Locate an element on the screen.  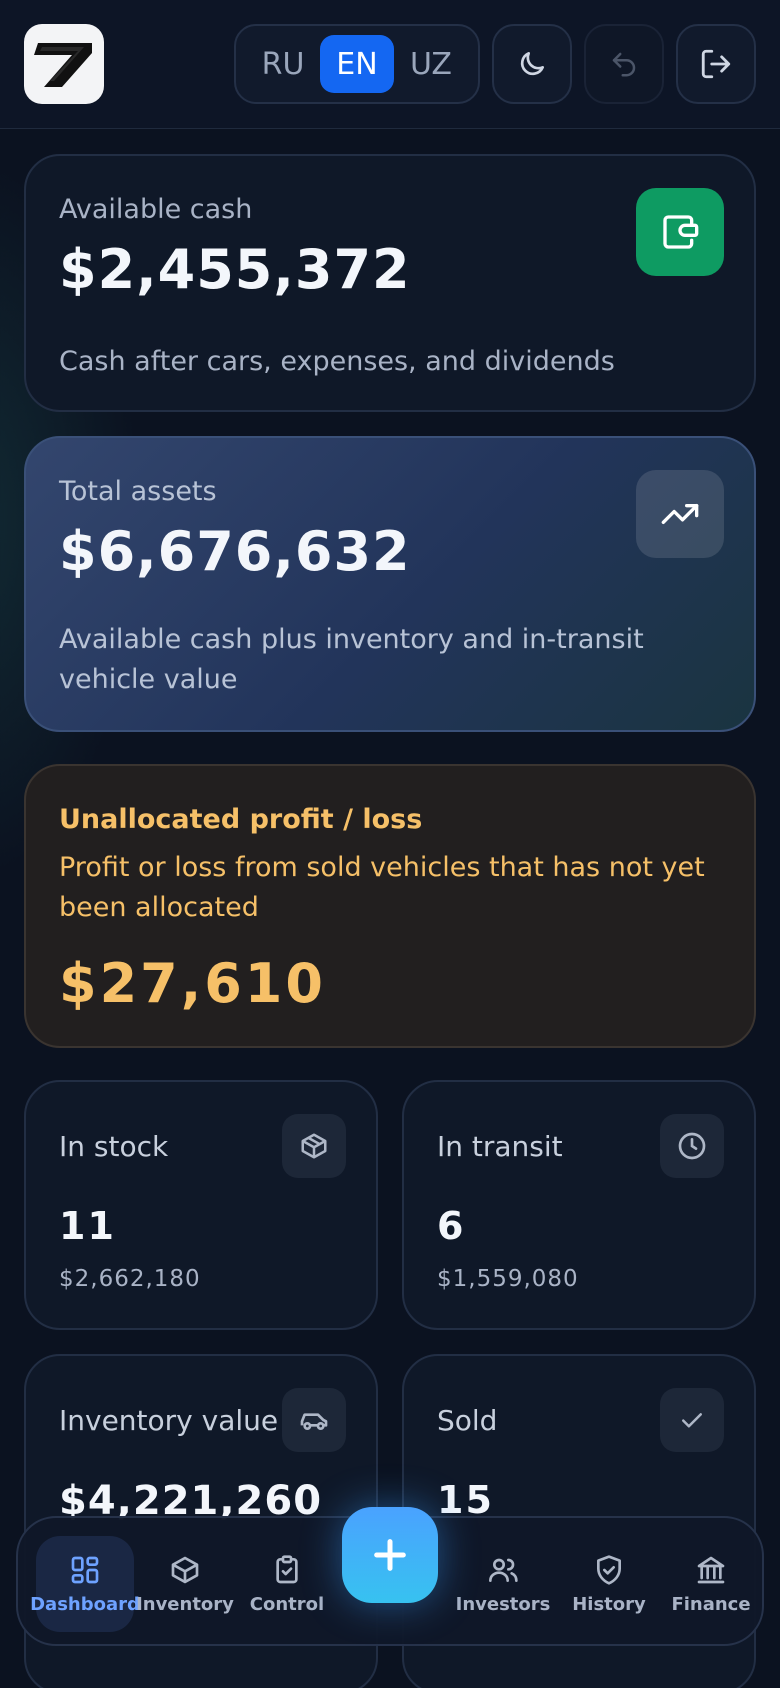
inventory-value-icon-box is located at coordinates (314, 1420).